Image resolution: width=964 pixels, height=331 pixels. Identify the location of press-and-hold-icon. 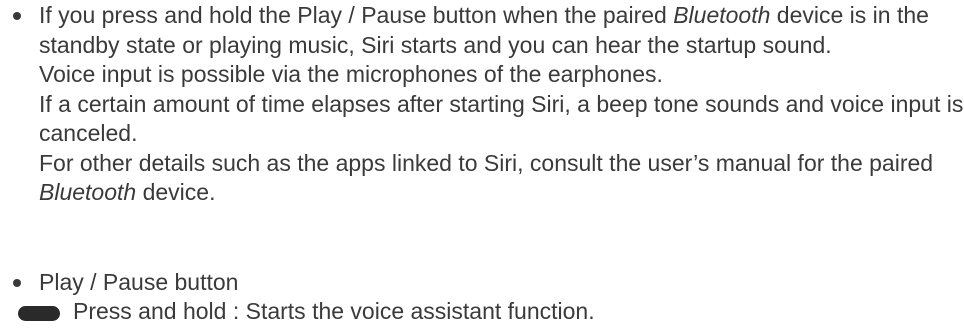
(39, 313).